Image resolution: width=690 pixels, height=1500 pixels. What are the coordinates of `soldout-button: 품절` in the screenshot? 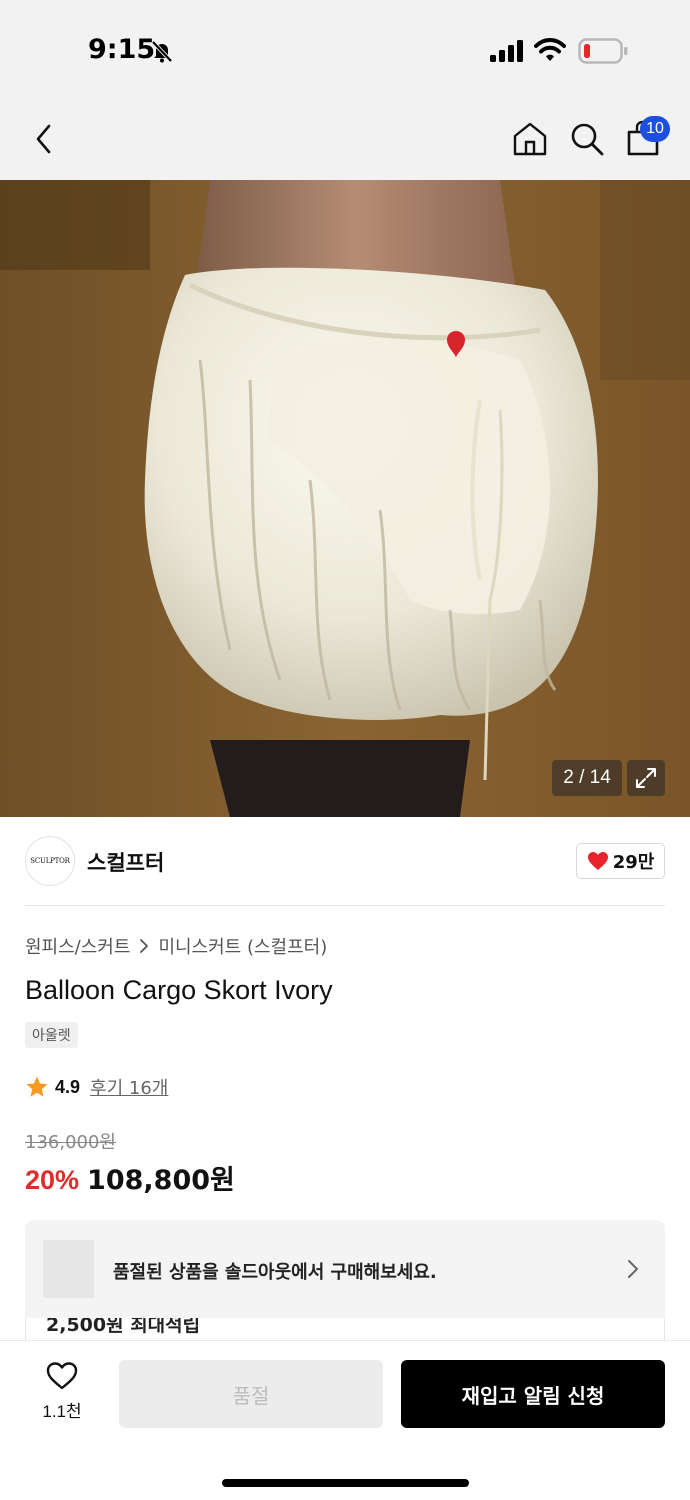 It's located at (251, 1394).